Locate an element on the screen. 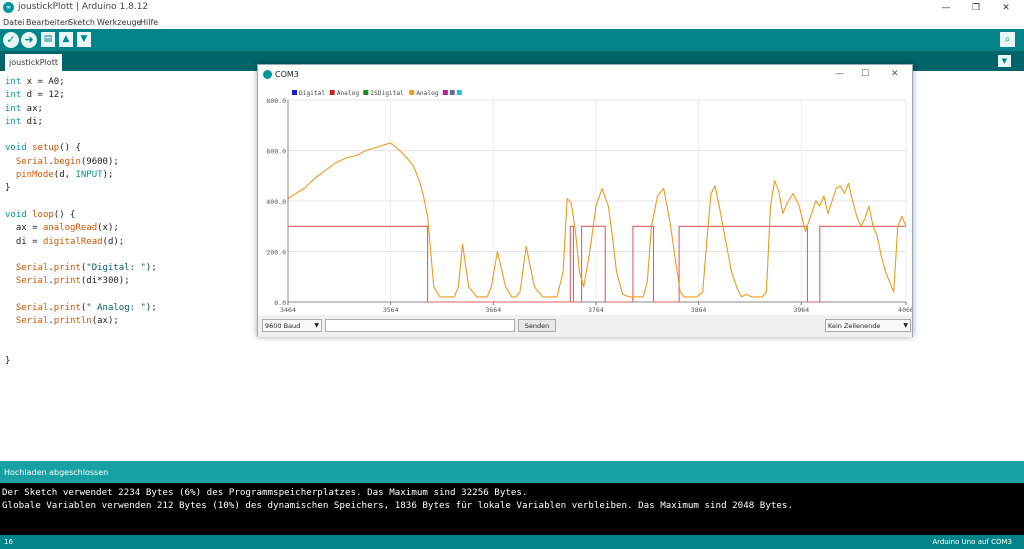 This screenshot has width=1024, height=549. baud-rate-value: 9600 Baud is located at coordinates (283, 326).